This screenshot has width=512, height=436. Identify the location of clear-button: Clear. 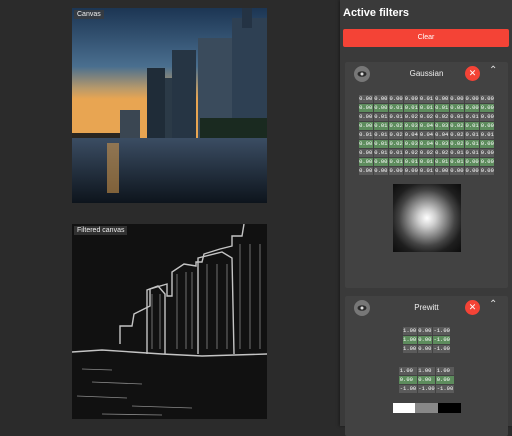
(426, 38).